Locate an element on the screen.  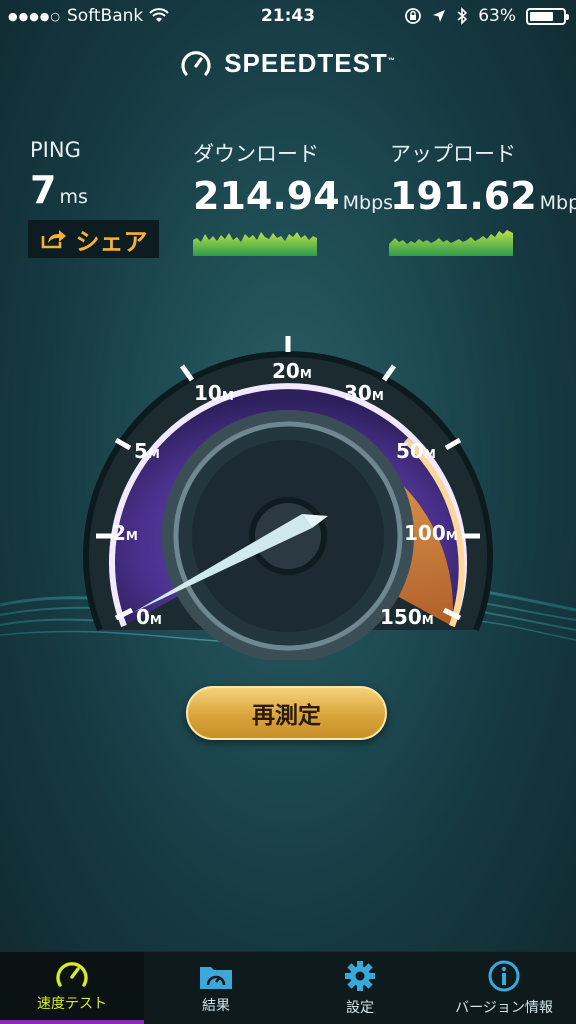
app-header: SPEEDTEST™ is located at coordinates (288, 63).